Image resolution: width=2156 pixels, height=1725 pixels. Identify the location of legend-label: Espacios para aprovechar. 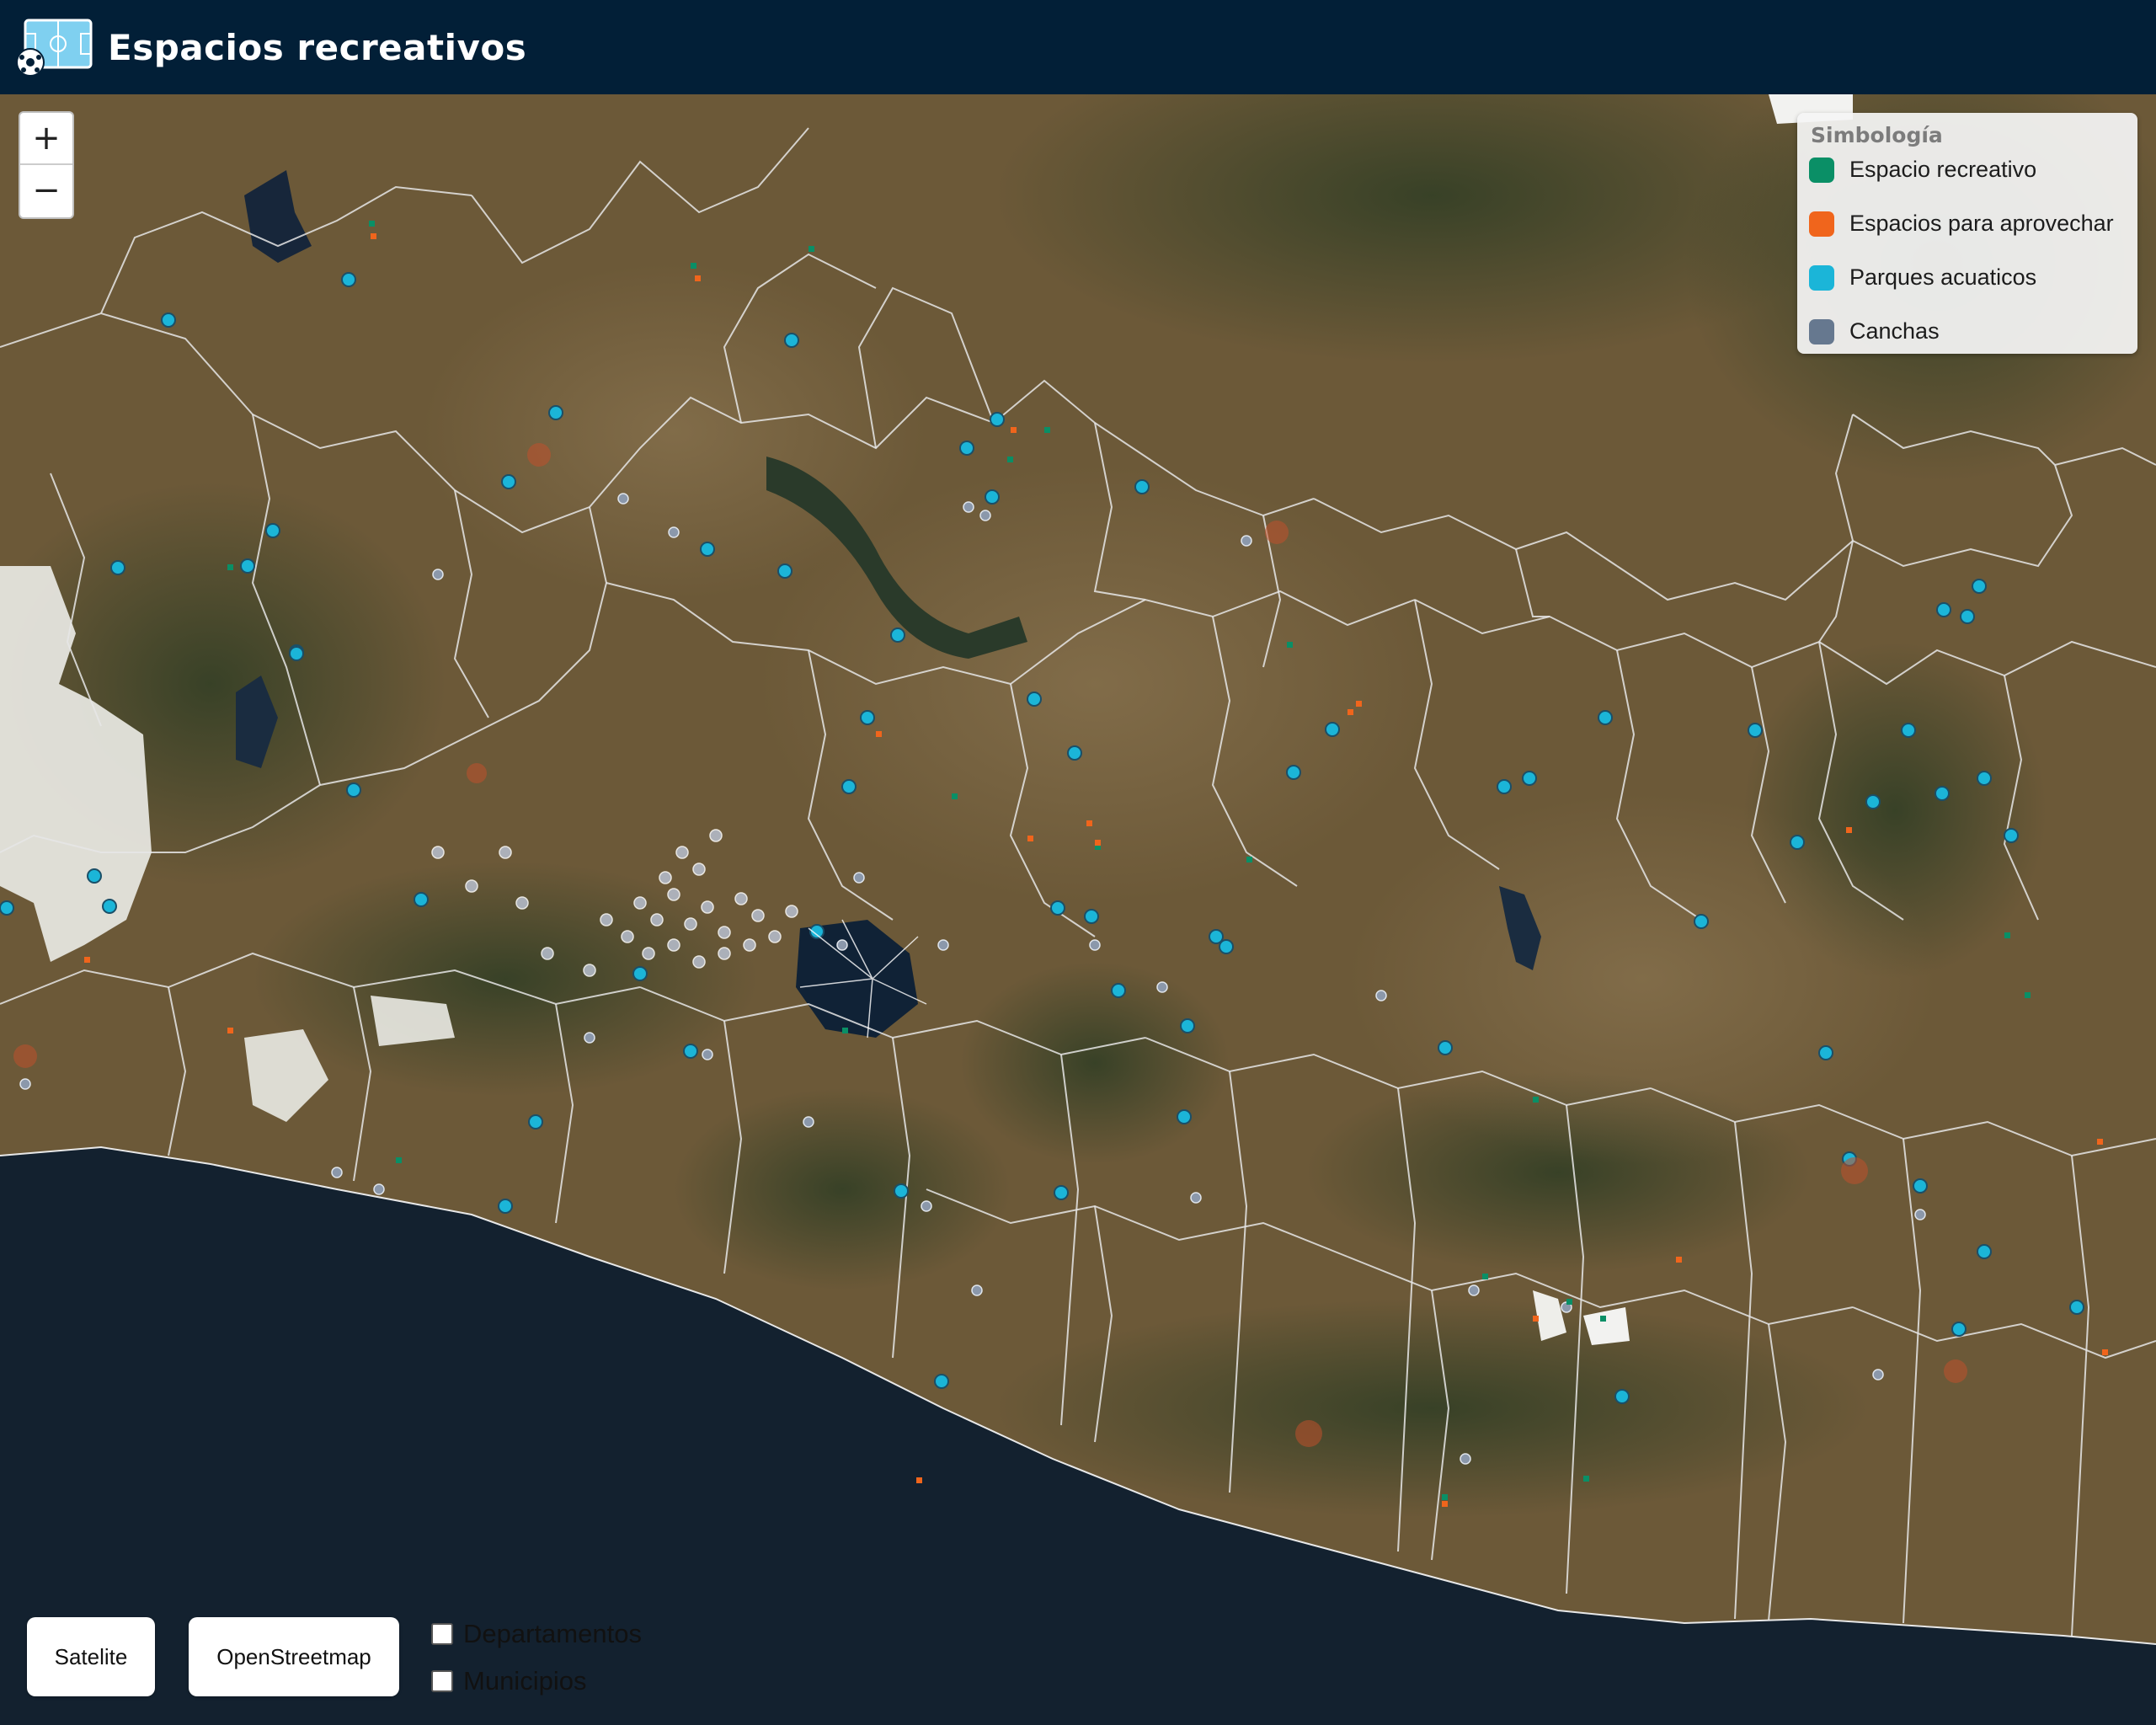
(1981, 223).